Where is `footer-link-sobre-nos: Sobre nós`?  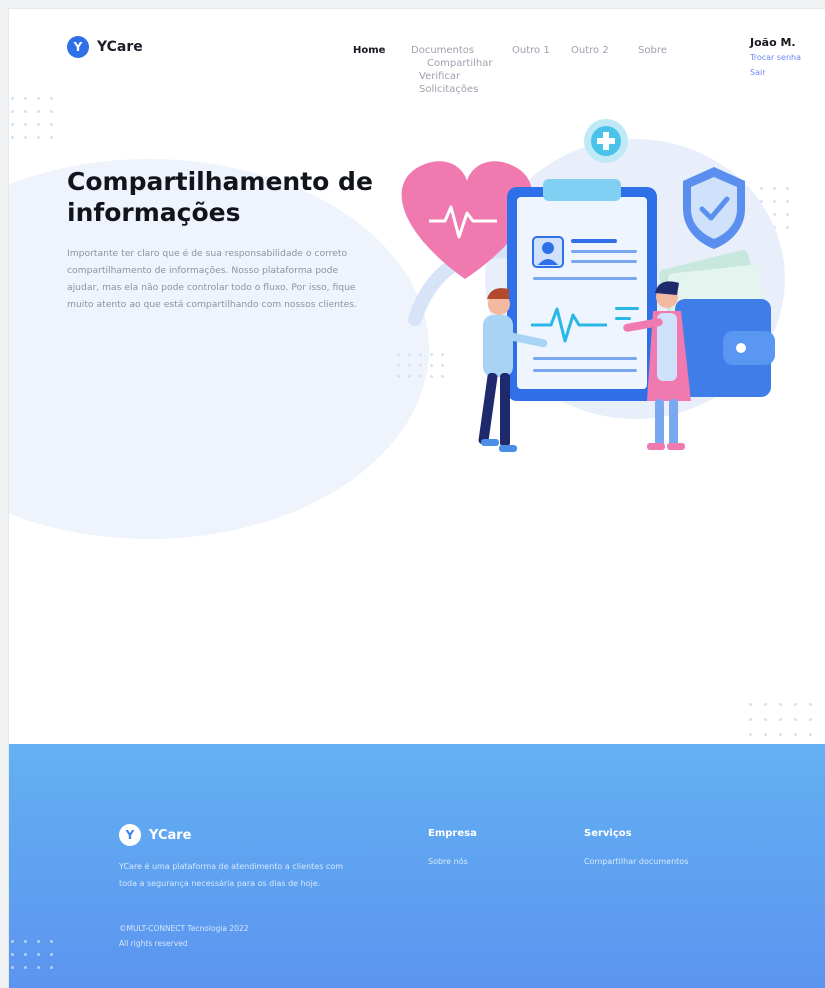
footer-link-sobre-nos: Sobre nós is located at coordinates (448, 861).